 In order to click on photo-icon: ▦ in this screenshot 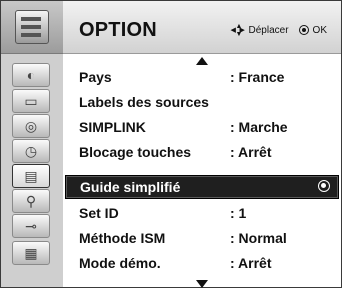, I will do `click(31, 253)`.